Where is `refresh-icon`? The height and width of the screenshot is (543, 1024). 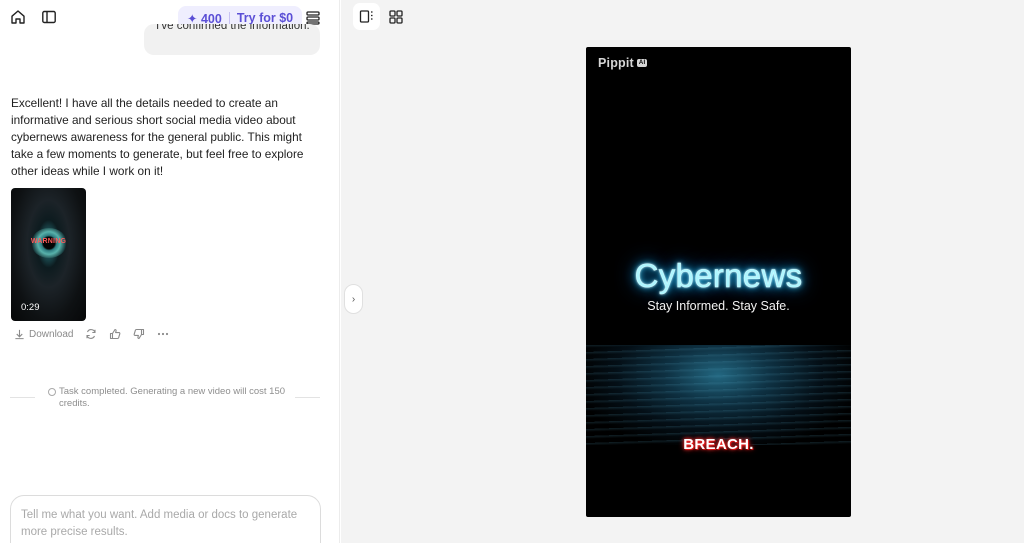 refresh-icon is located at coordinates (91, 334).